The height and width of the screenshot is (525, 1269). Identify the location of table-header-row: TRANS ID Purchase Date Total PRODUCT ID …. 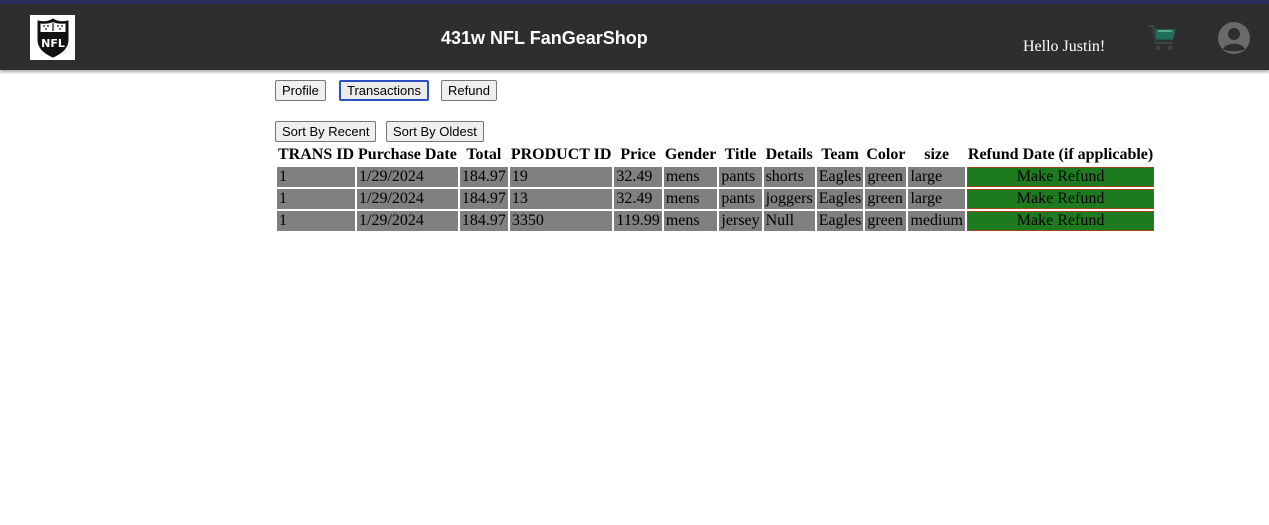
(715, 155).